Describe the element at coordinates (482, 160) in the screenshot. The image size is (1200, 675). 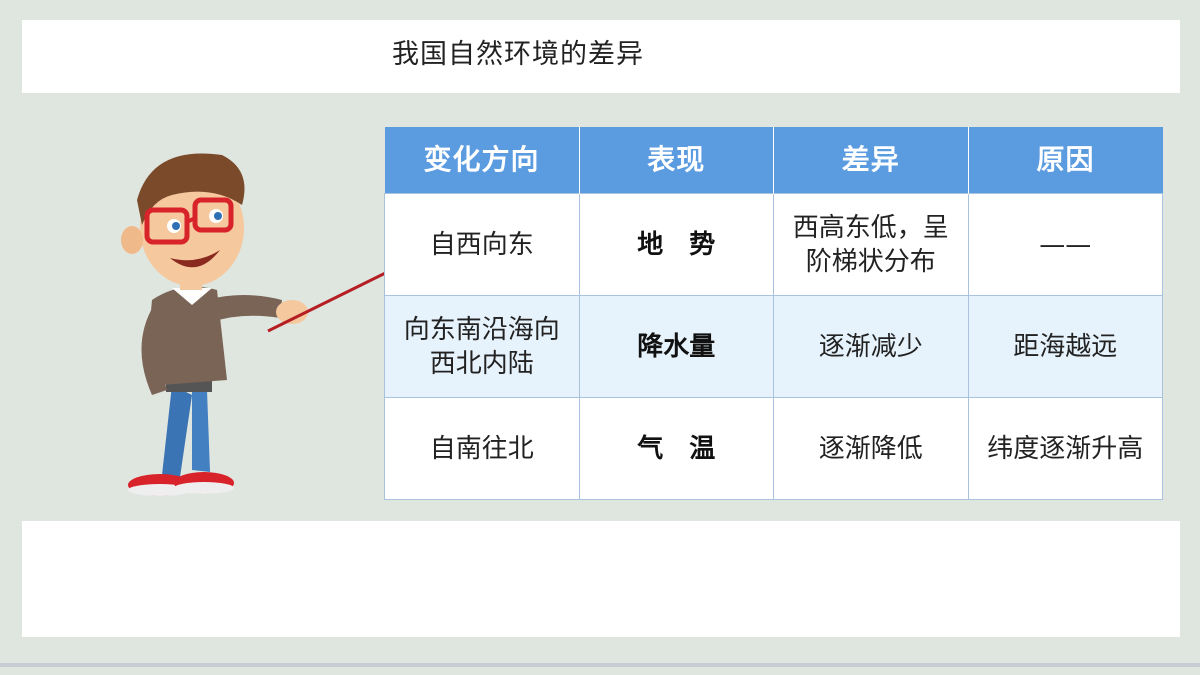
I see `header-direction: 变化方向` at that location.